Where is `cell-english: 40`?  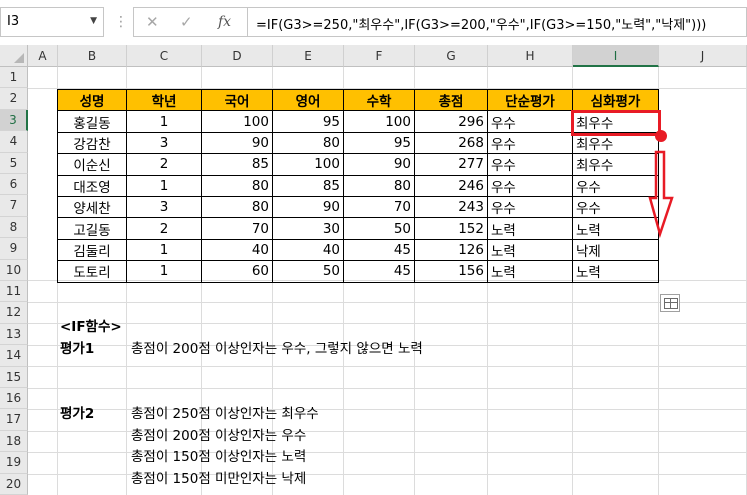 cell-english: 40 is located at coordinates (308, 250).